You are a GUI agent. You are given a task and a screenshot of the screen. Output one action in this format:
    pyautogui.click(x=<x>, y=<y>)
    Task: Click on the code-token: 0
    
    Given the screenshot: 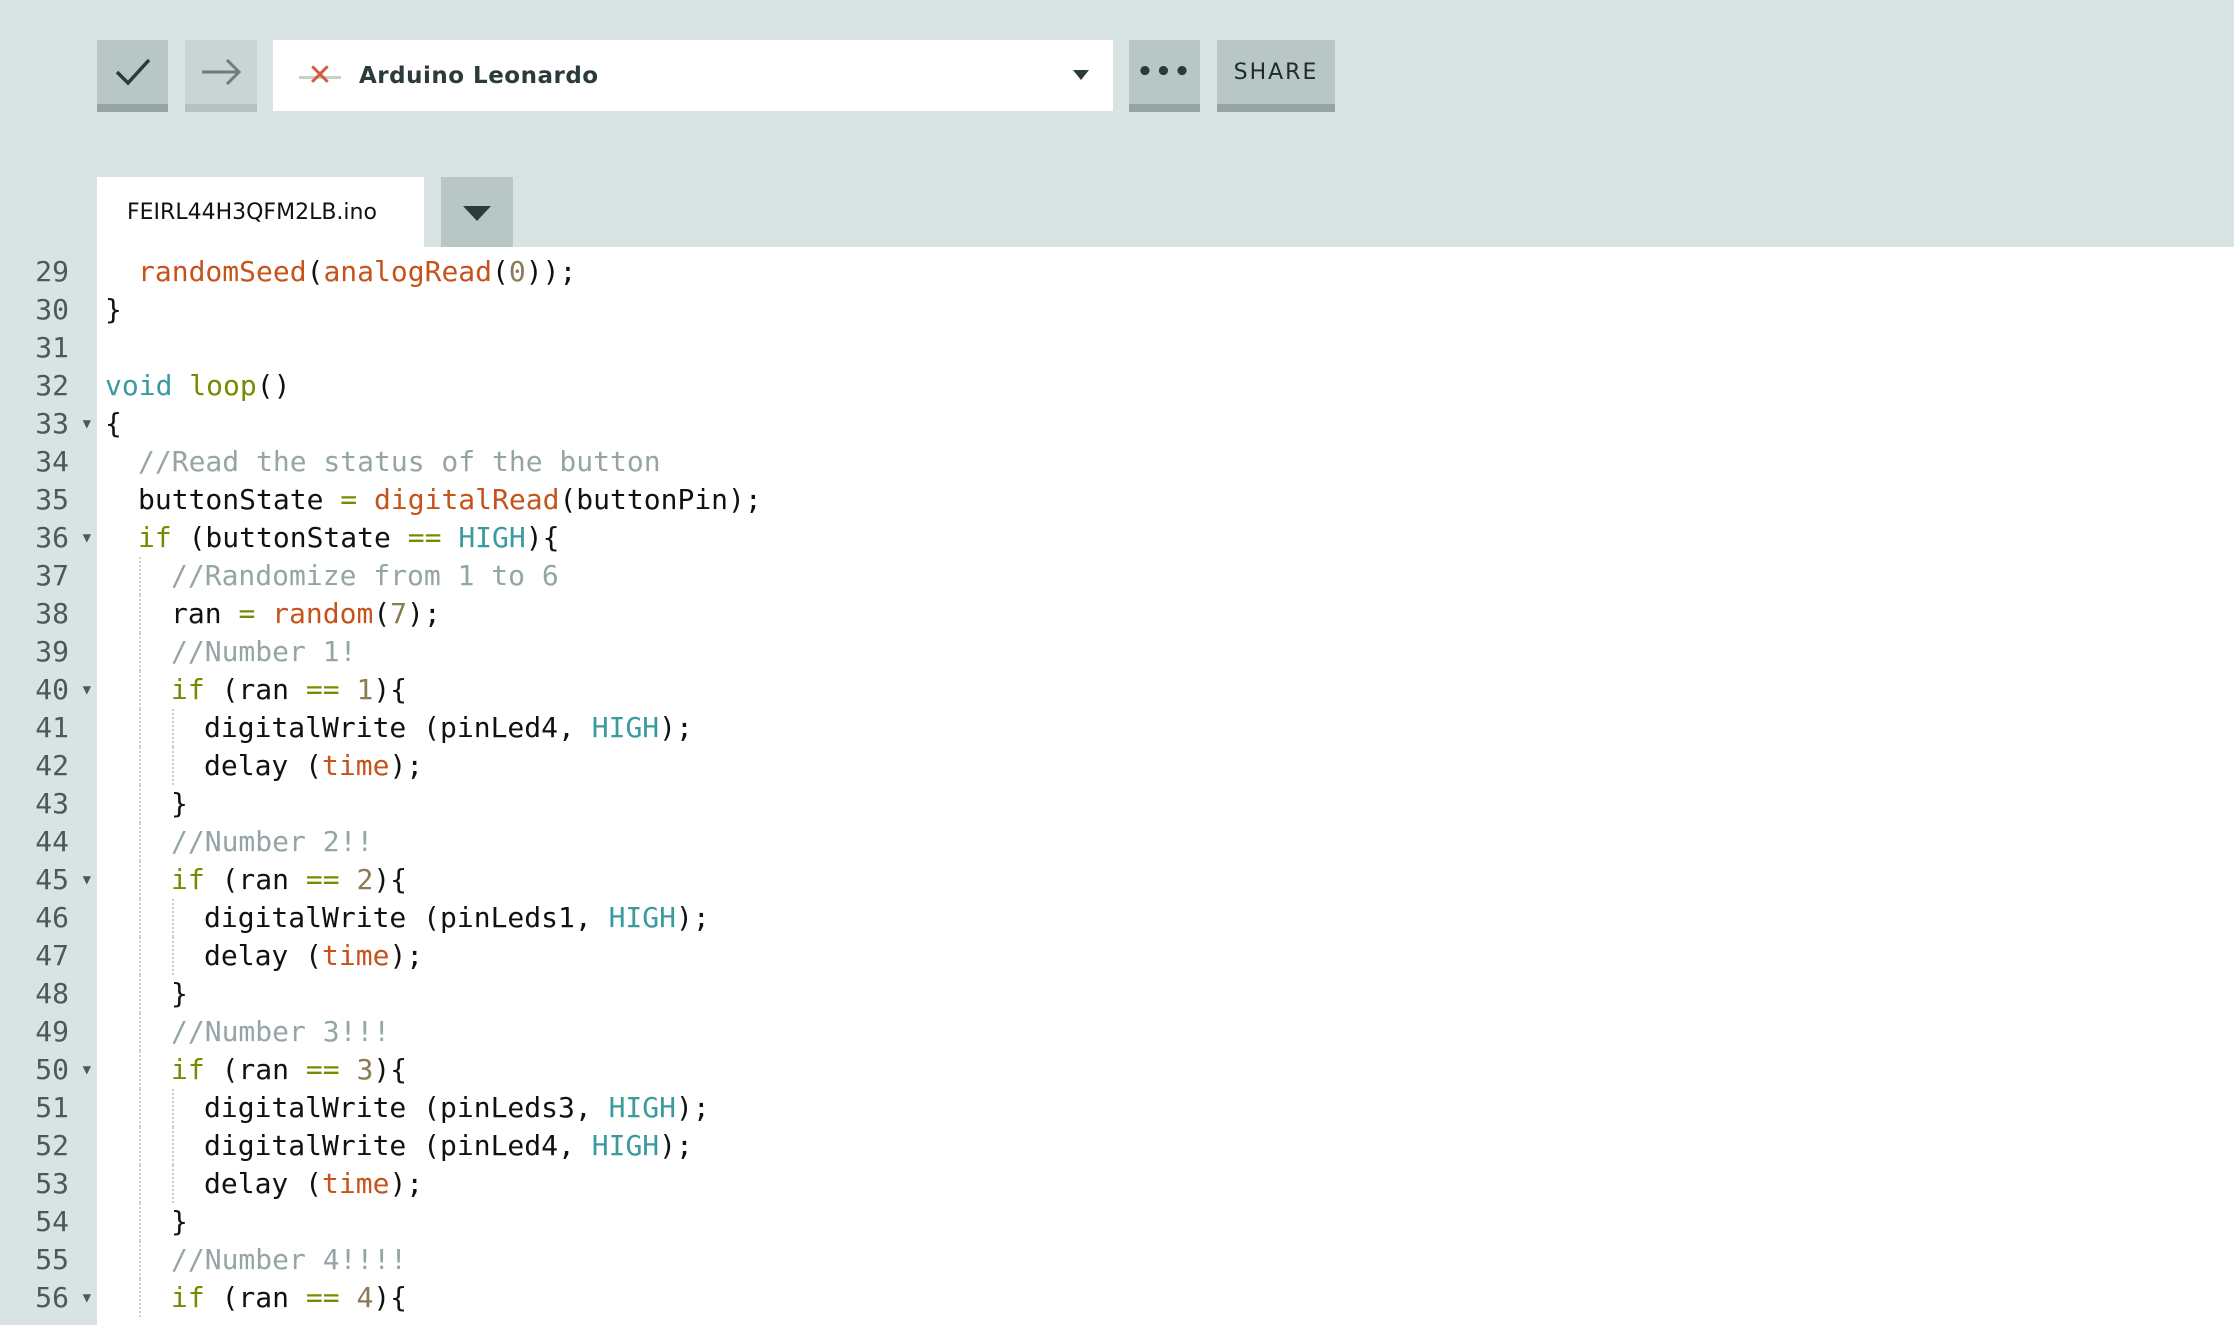 What is the action you would take?
    pyautogui.click(x=517, y=271)
    